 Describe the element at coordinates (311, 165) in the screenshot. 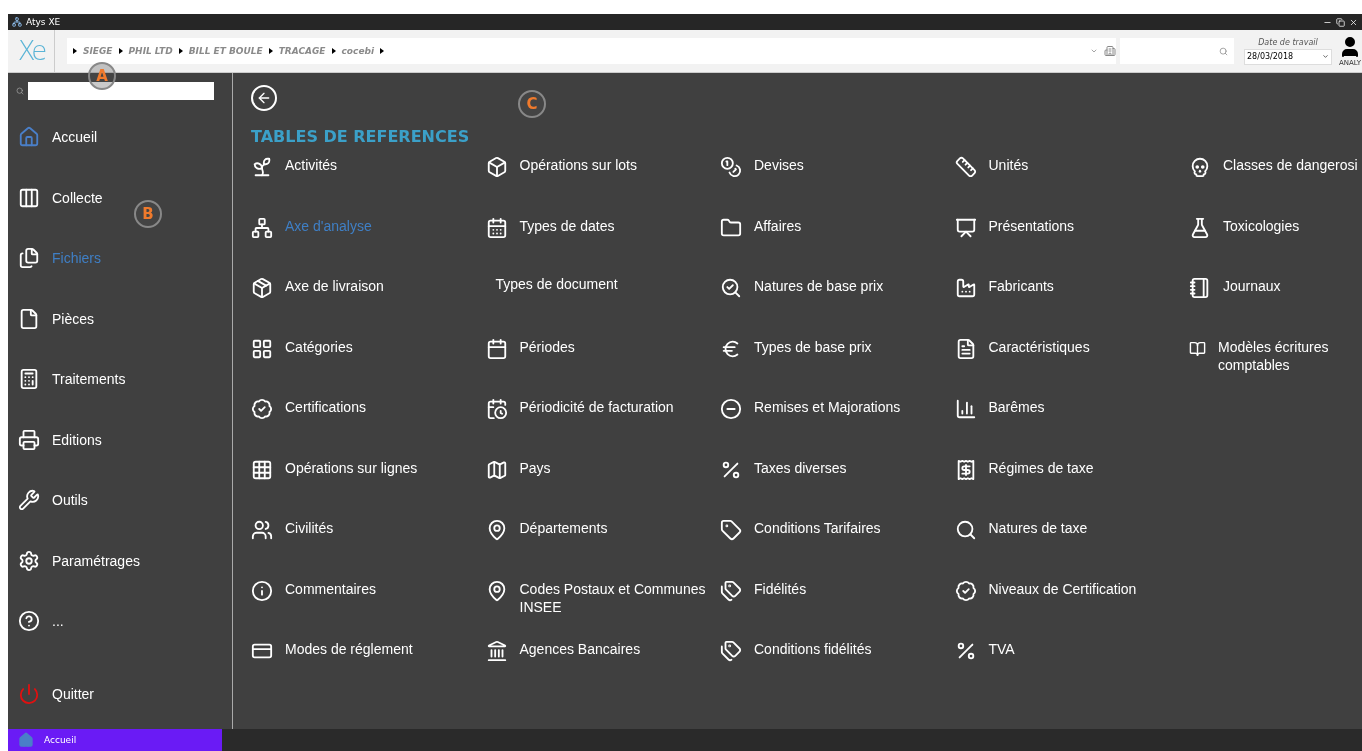

I see `reference-table-link: Activités` at that location.